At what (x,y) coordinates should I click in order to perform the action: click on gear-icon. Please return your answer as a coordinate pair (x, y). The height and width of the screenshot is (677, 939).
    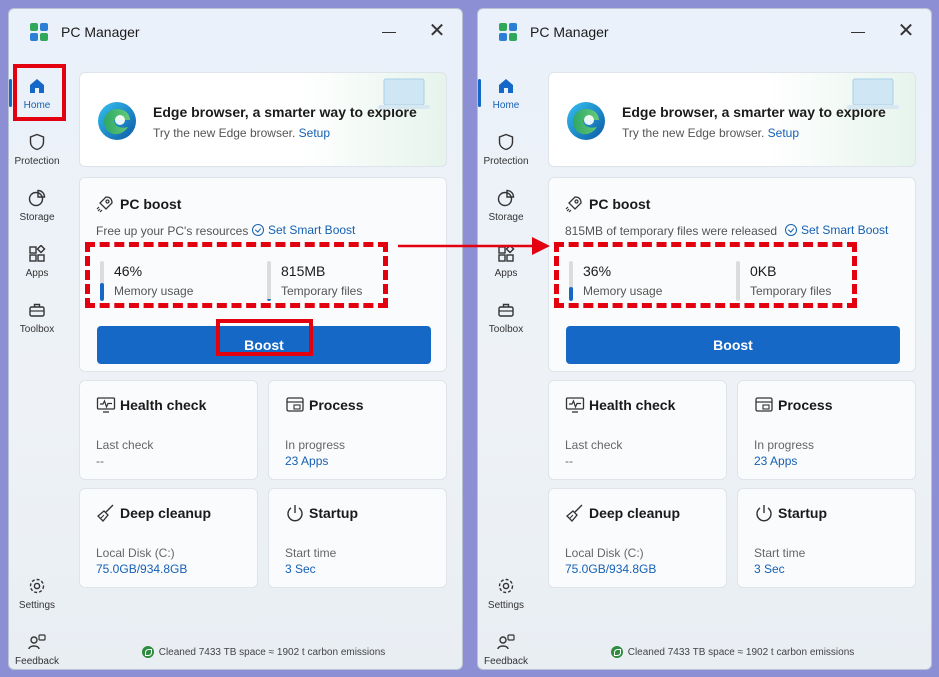
    Looking at the image, I should click on (37, 586).